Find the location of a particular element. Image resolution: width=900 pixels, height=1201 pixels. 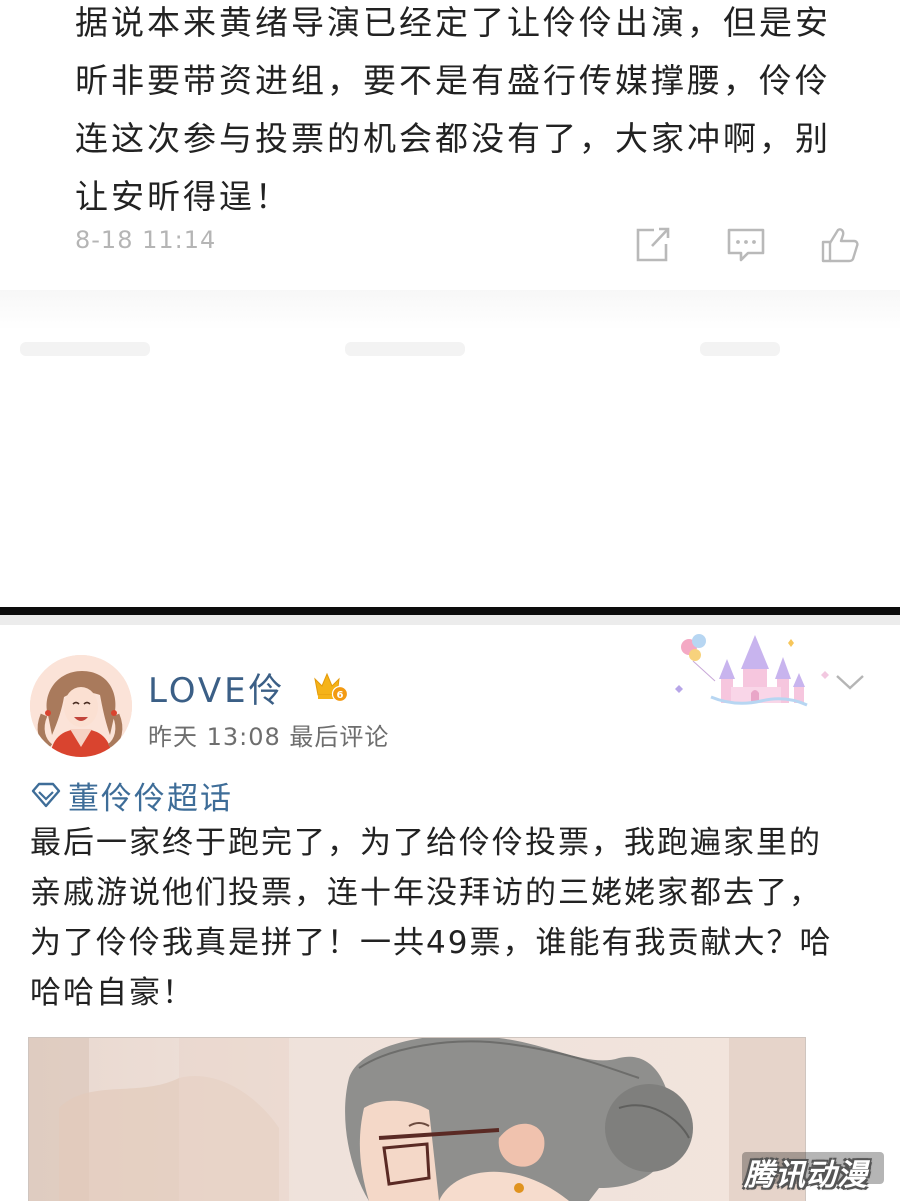

panel-divider is located at coordinates (450, 611).